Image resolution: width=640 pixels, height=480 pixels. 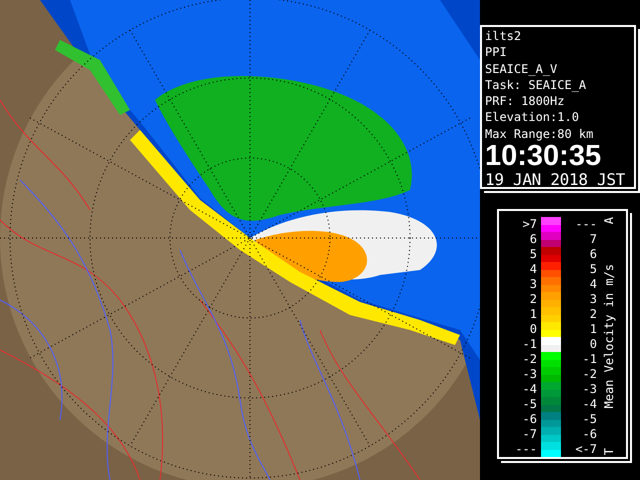 What do you see at coordinates (609, 220) in the screenshot?
I see `legend-mark: A` at bounding box center [609, 220].